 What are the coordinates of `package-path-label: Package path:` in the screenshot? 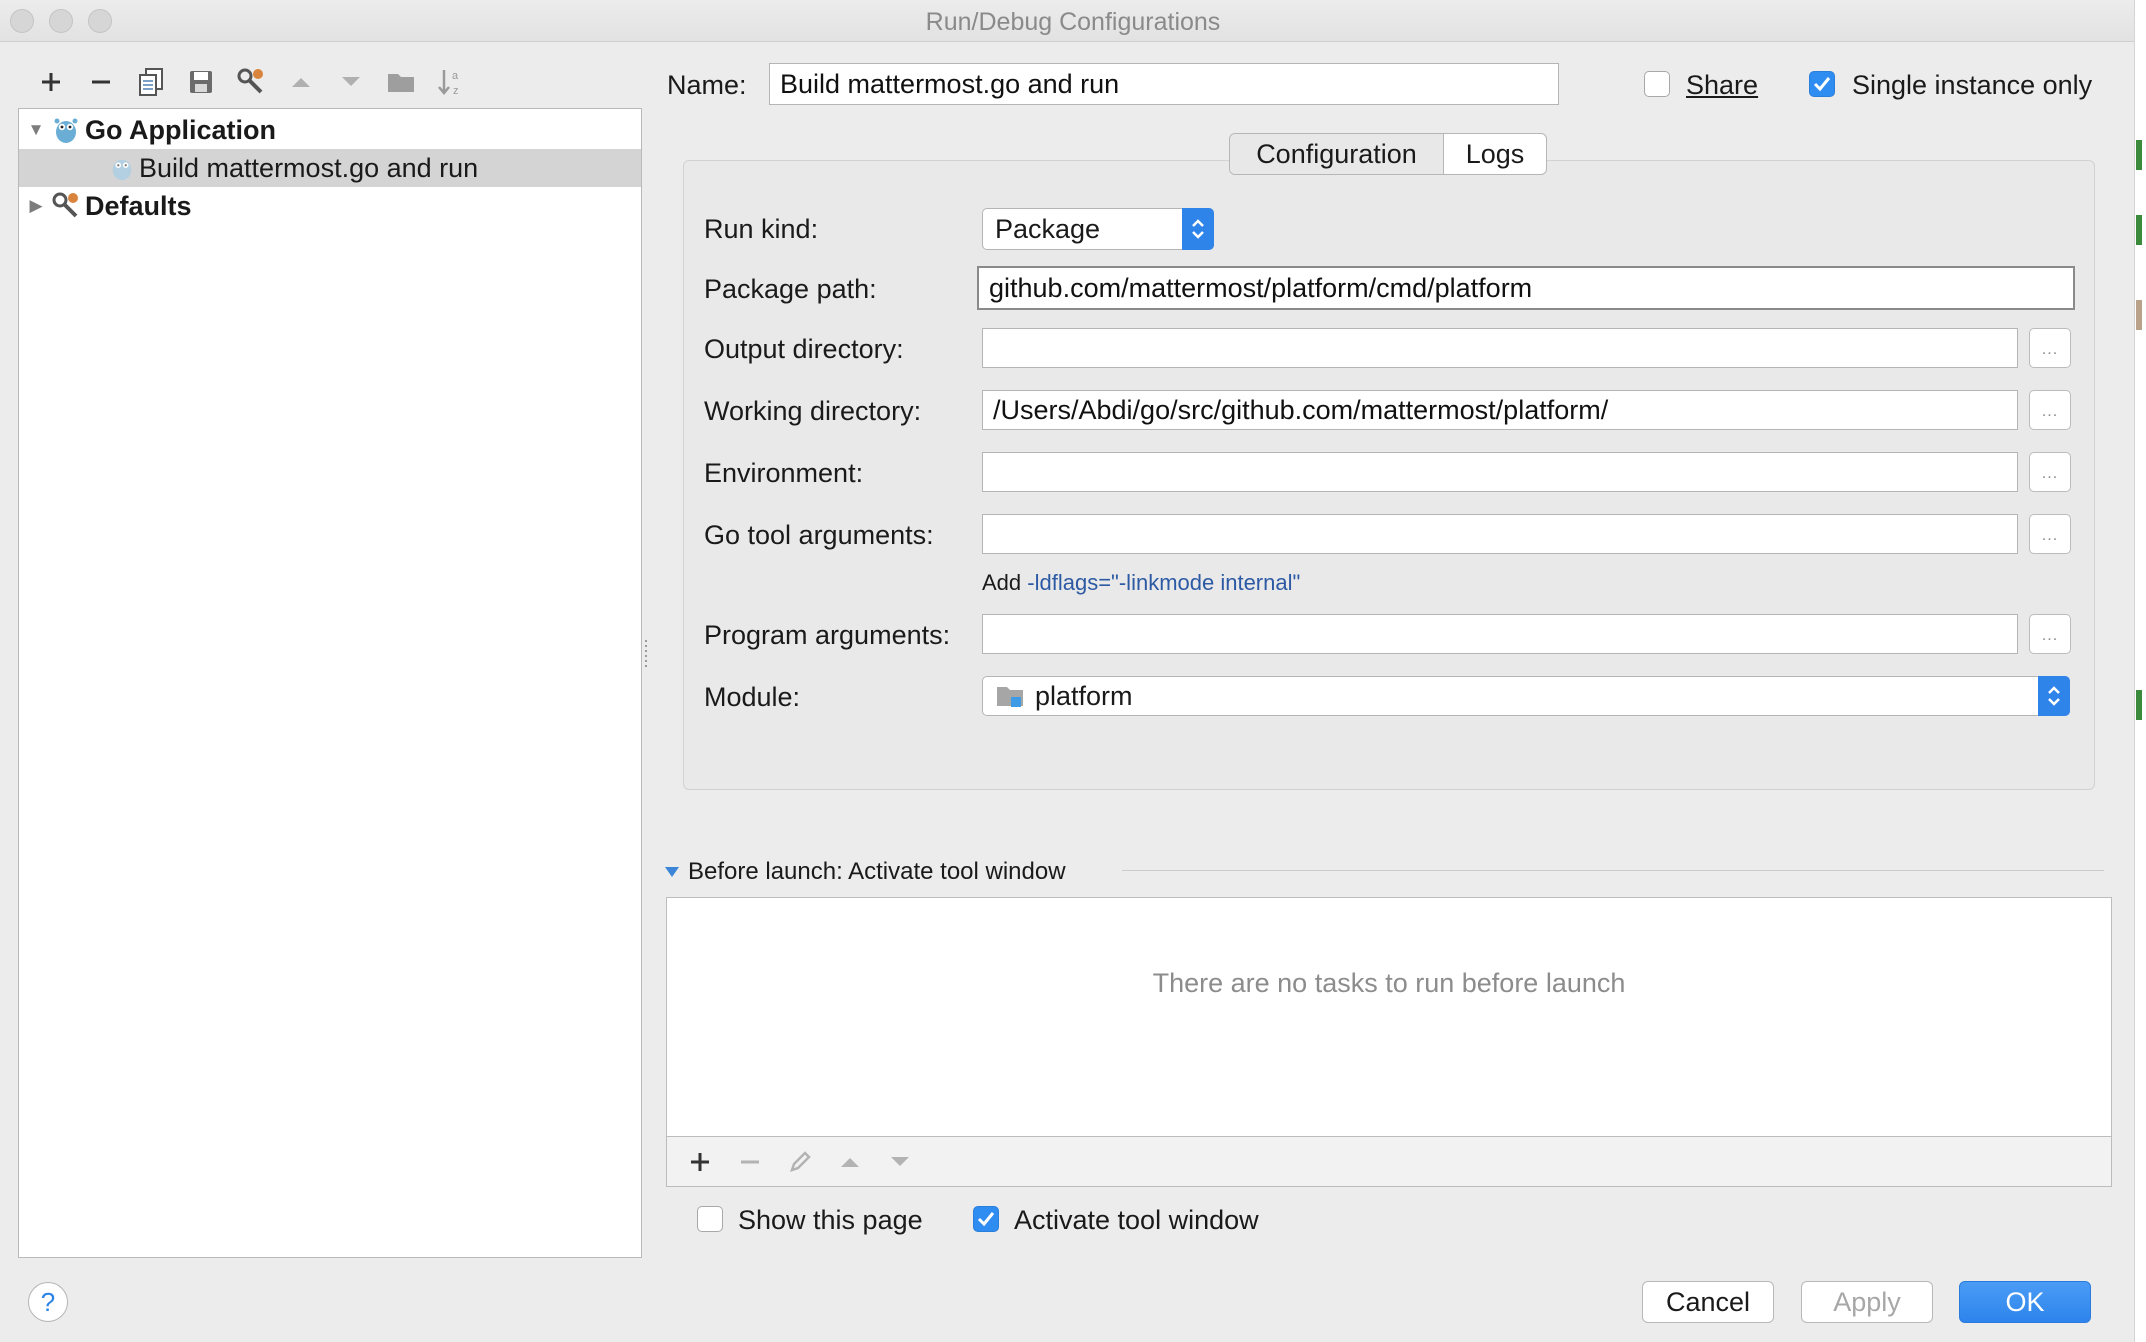 It's located at (790, 289).